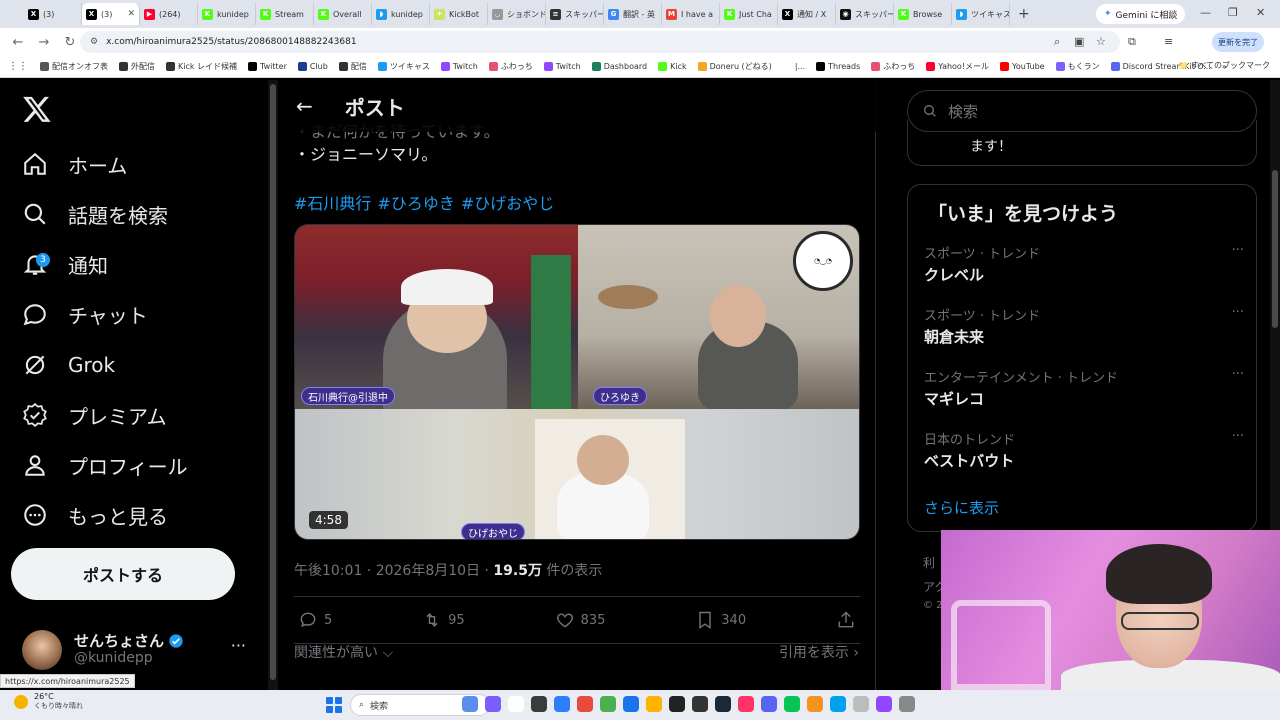 The image size is (1280, 720). Describe the element at coordinates (1101, 41) in the screenshot. I see `bookmark-star-icon: ☆` at that location.